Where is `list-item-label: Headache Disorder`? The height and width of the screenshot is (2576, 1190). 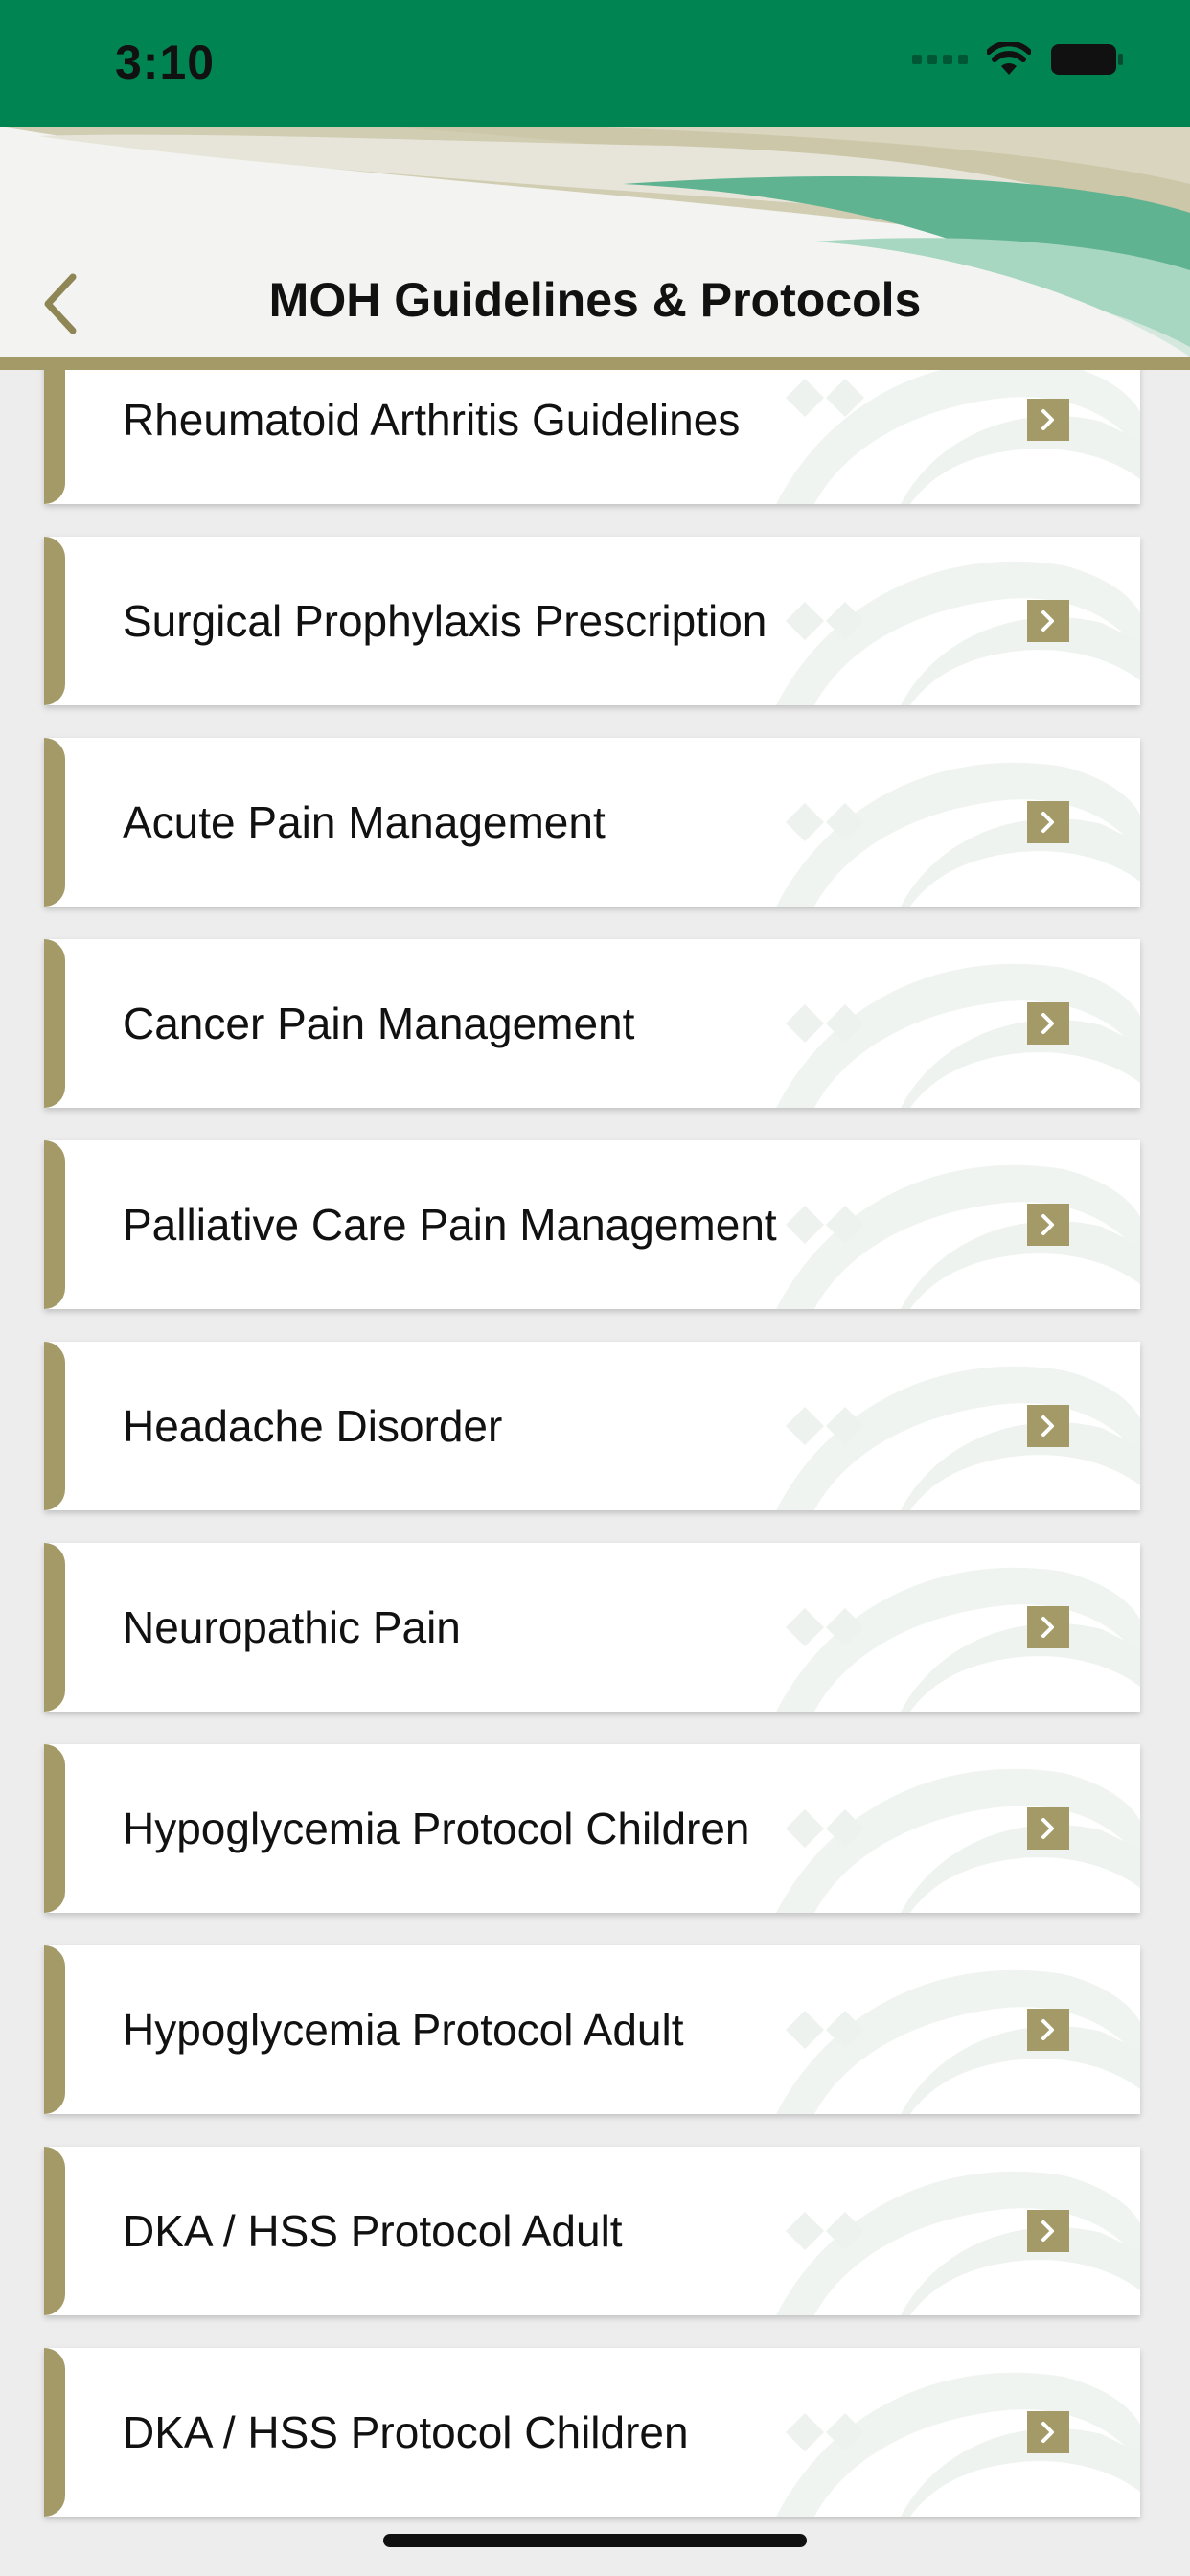
list-item-label: Headache Disorder is located at coordinates (313, 1426).